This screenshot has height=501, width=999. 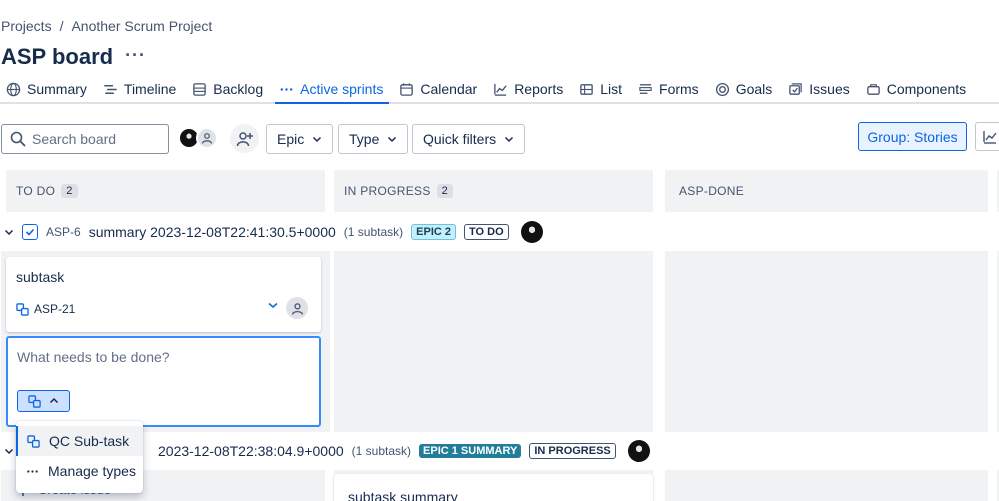 I want to click on target-icon, so click(x=722, y=89).